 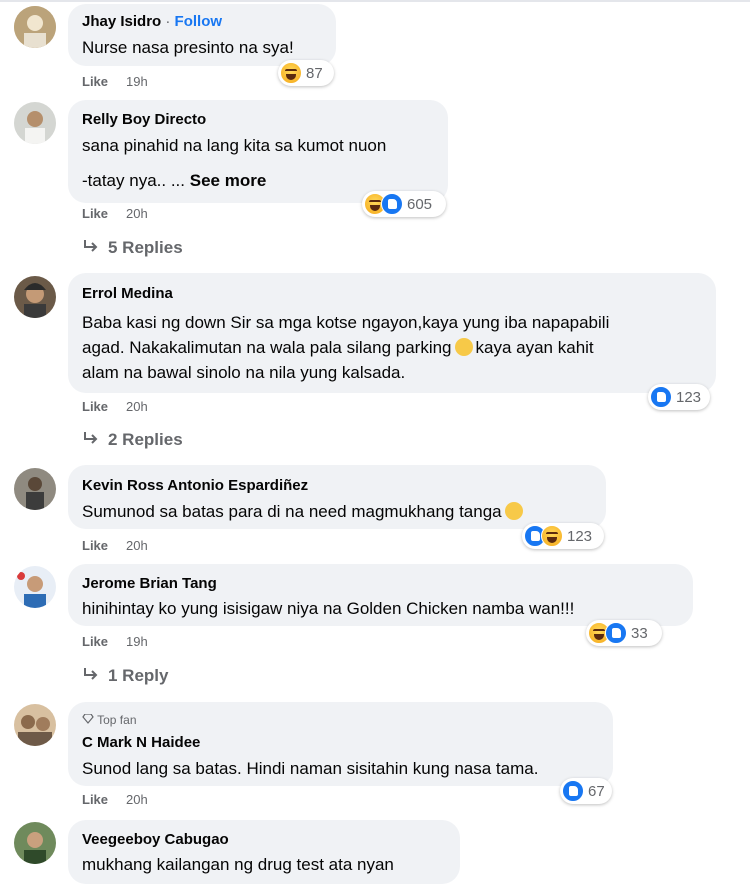 What do you see at coordinates (314, 73) in the screenshot?
I see `reaction-count: 87` at bounding box center [314, 73].